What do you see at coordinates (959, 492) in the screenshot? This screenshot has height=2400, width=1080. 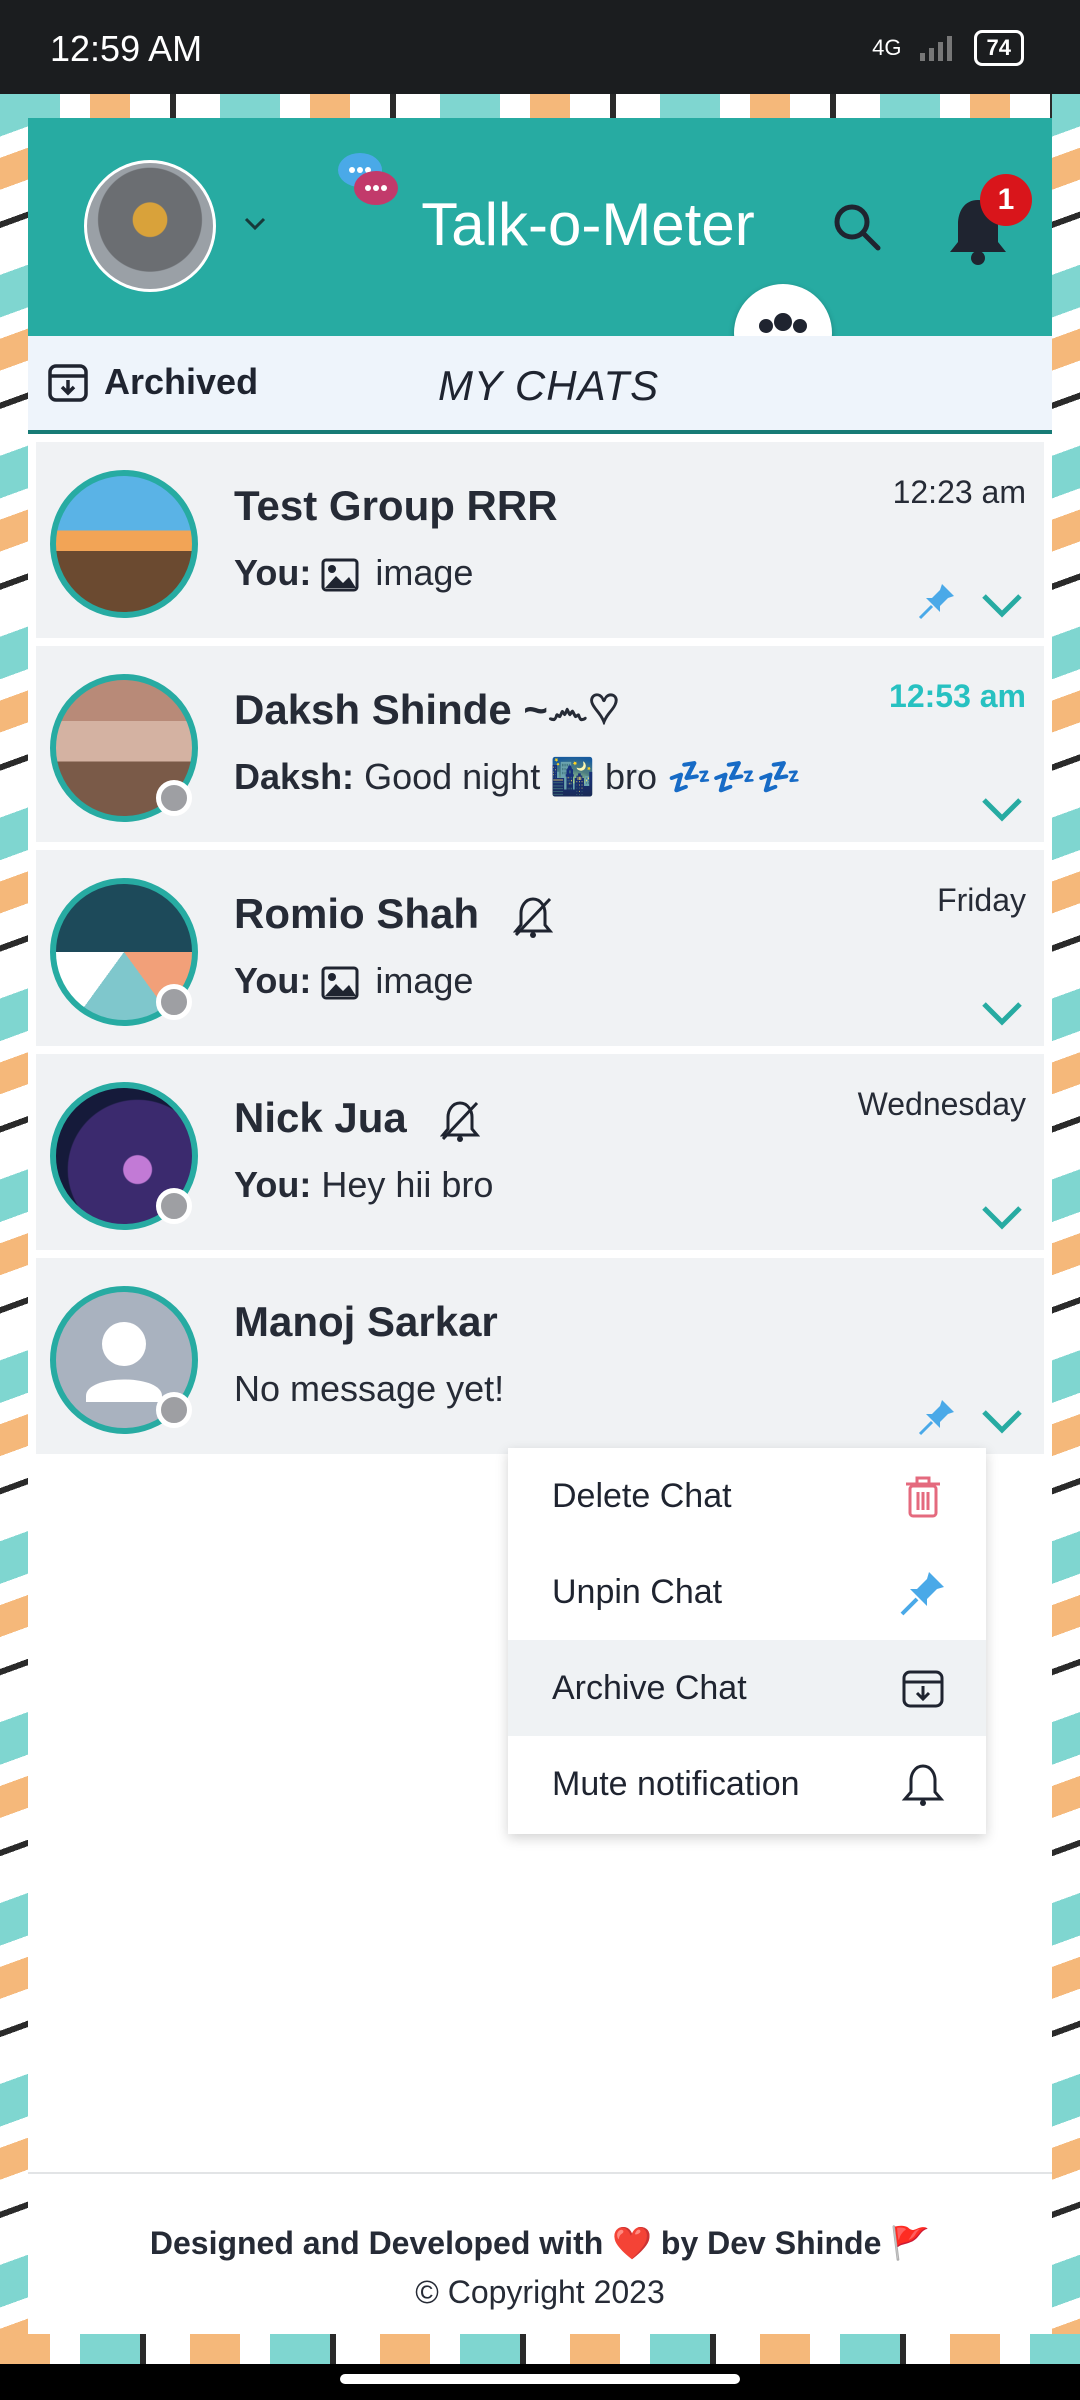 I see `chat-time: 12:23 am` at bounding box center [959, 492].